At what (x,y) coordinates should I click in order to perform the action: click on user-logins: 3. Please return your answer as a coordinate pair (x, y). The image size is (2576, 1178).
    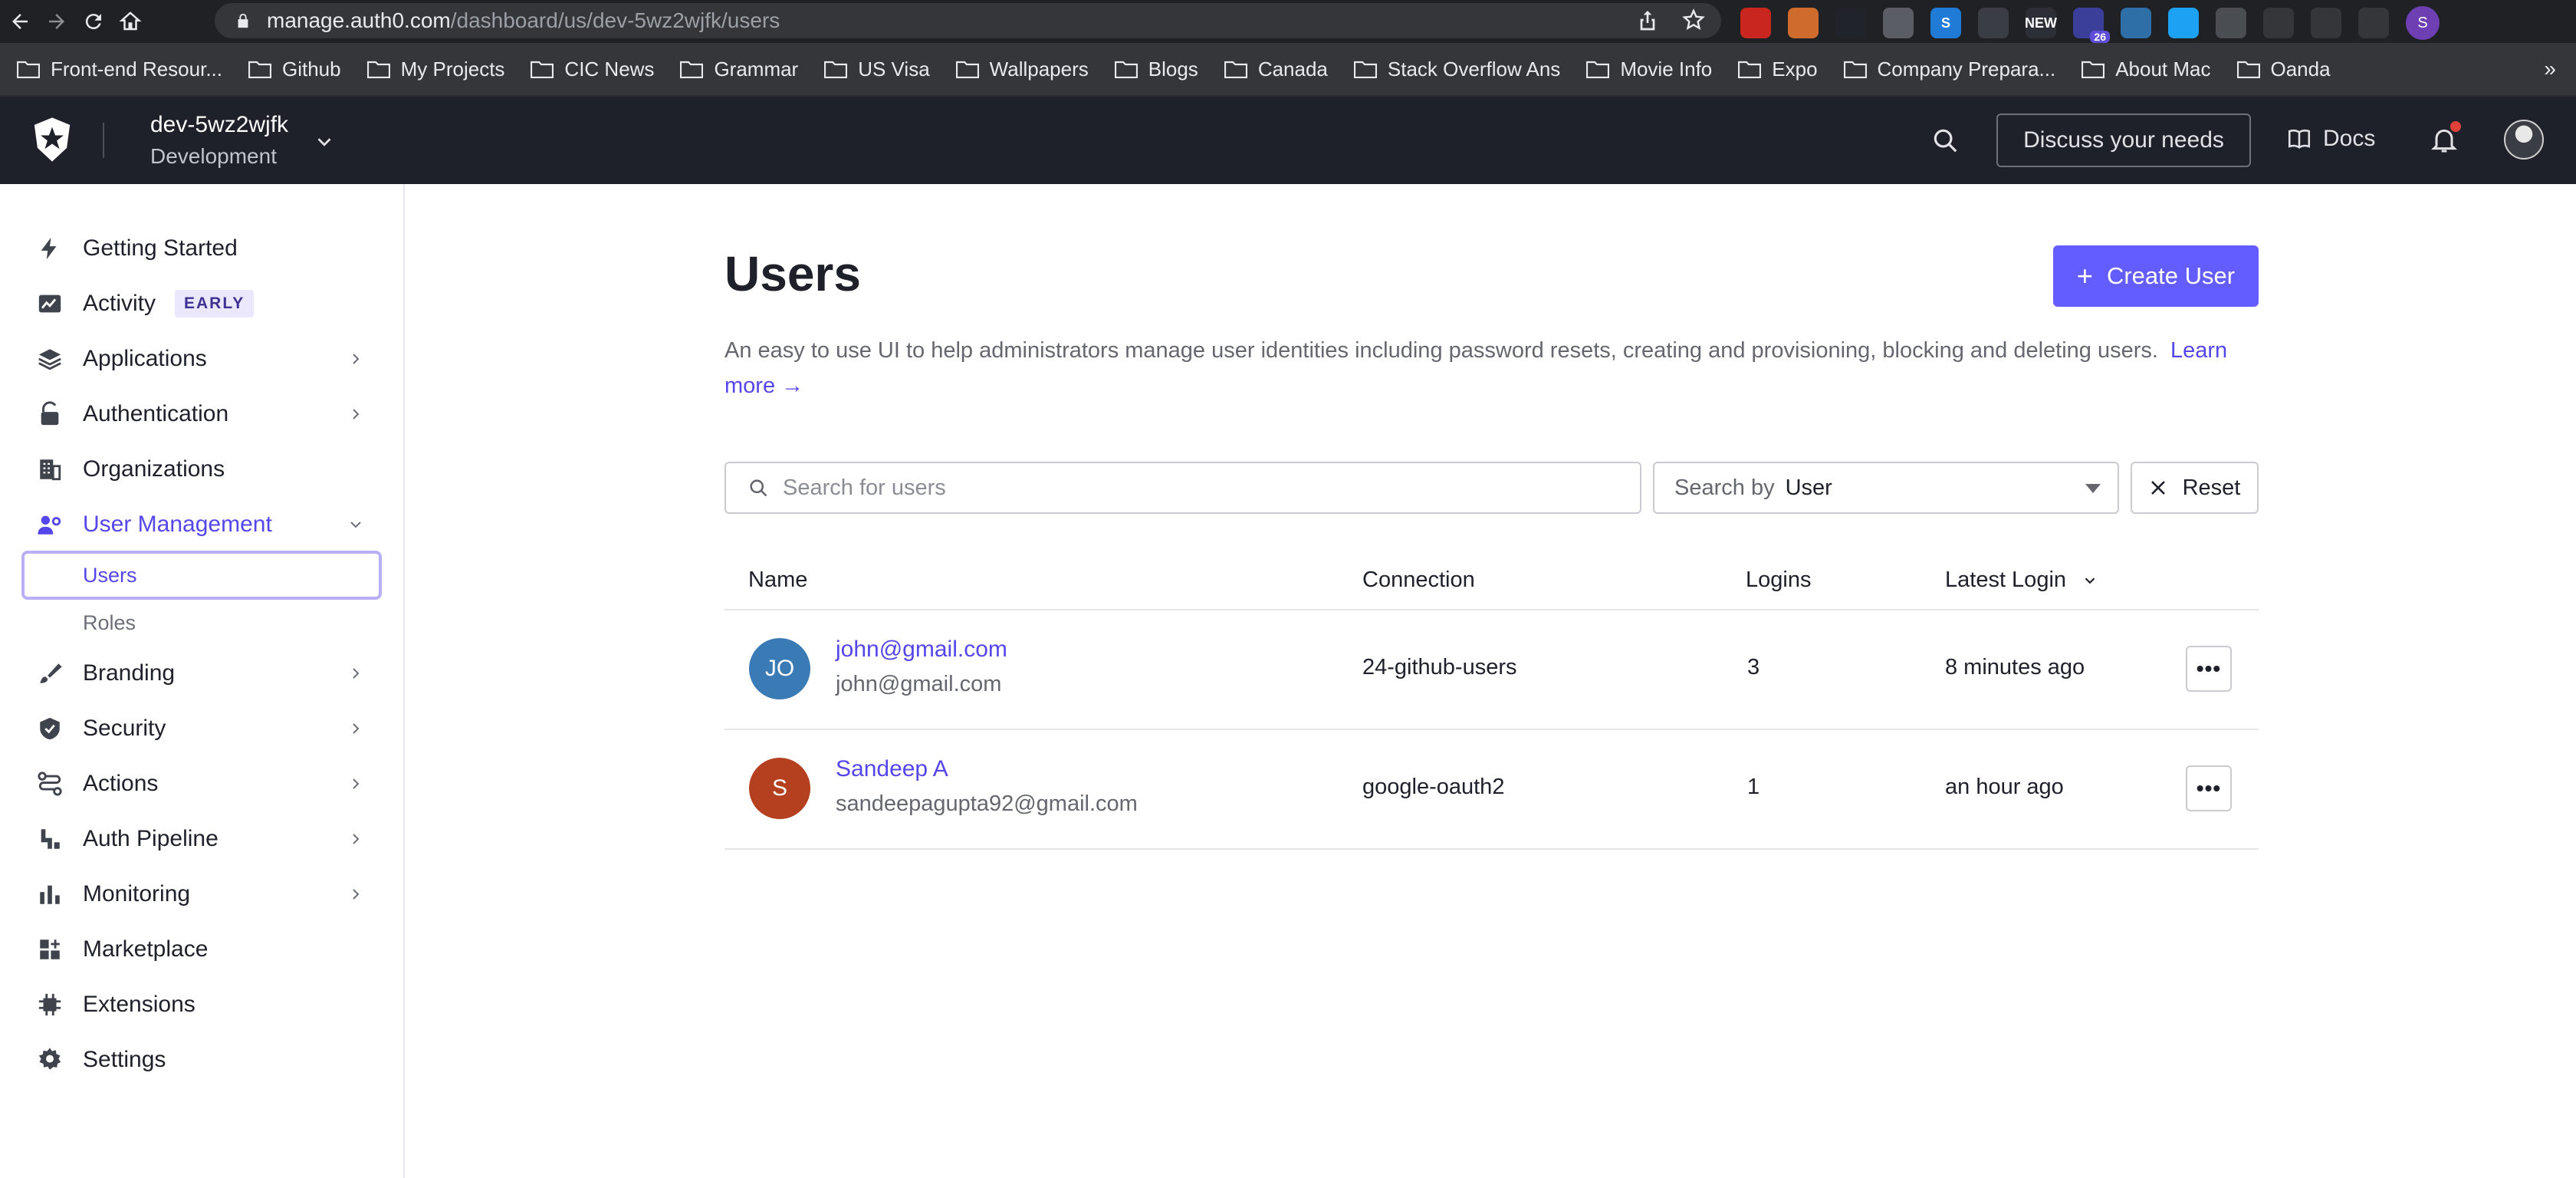
    Looking at the image, I should click on (1754, 667).